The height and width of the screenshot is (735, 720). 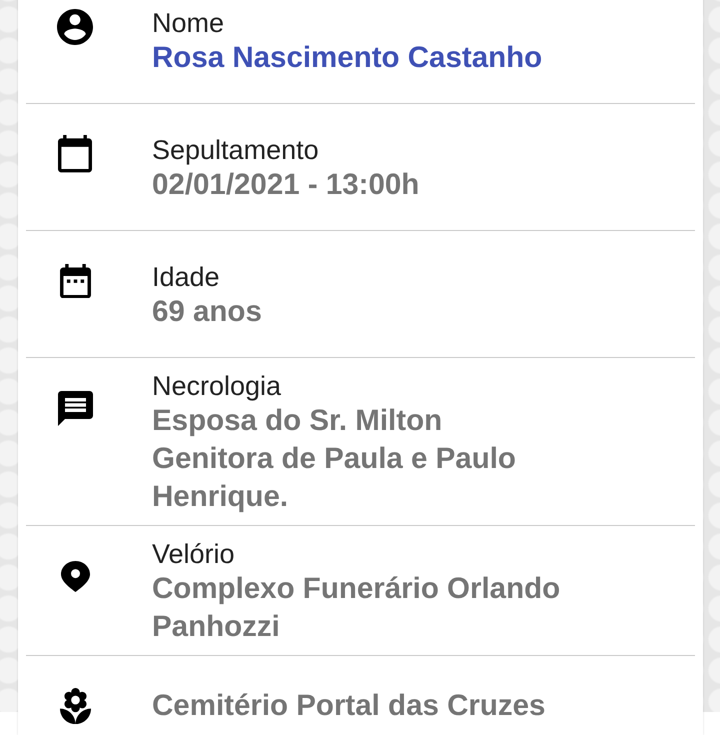 What do you see at coordinates (349, 706) in the screenshot?
I see `field-value: Cemitério Portal das Cruzes` at bounding box center [349, 706].